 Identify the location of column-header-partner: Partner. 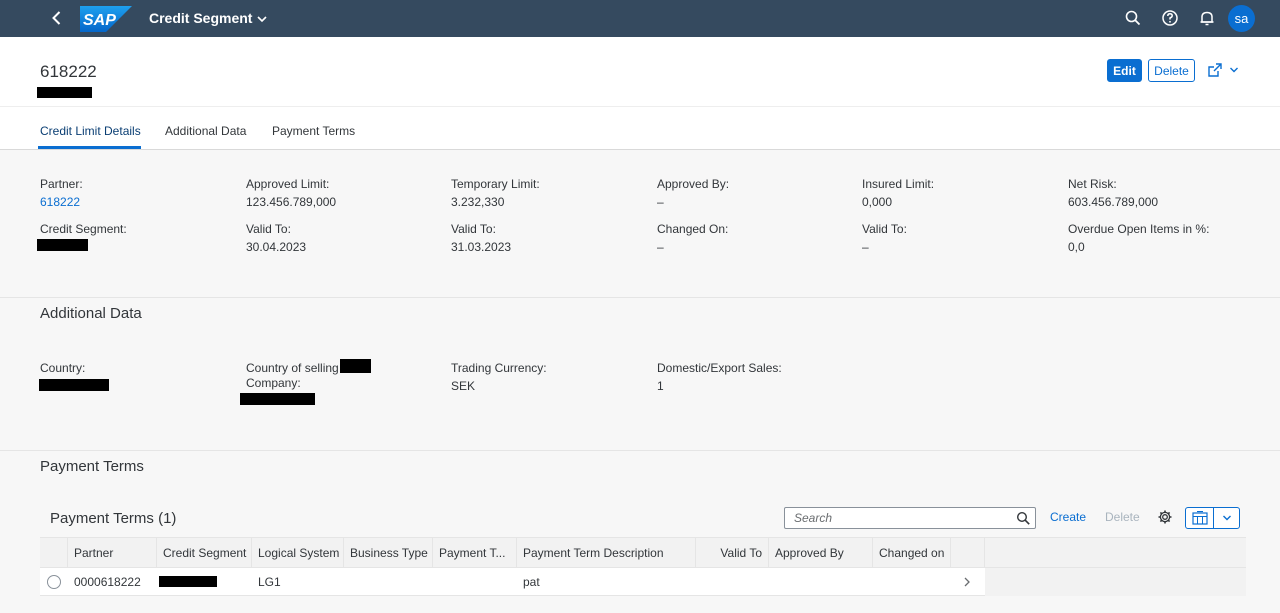
(112, 552).